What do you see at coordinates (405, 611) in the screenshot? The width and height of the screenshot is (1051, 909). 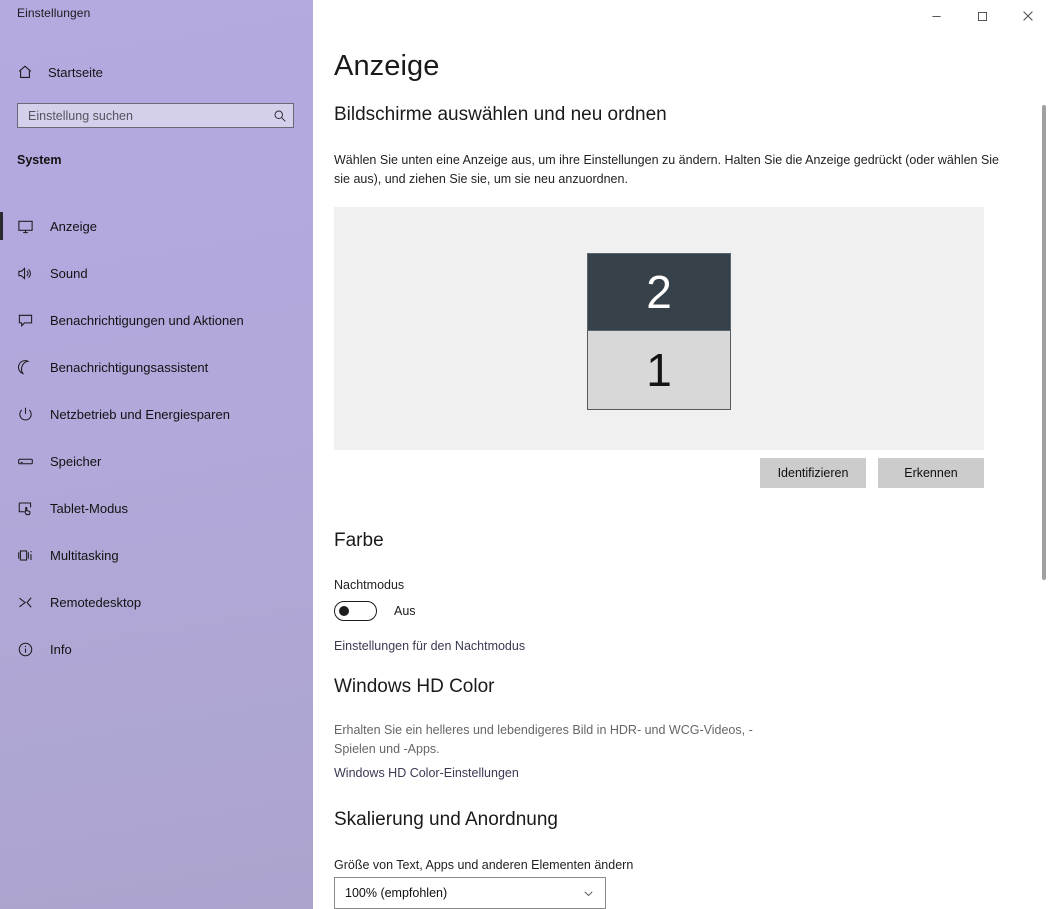 I see `night-mode-state: Aus` at bounding box center [405, 611].